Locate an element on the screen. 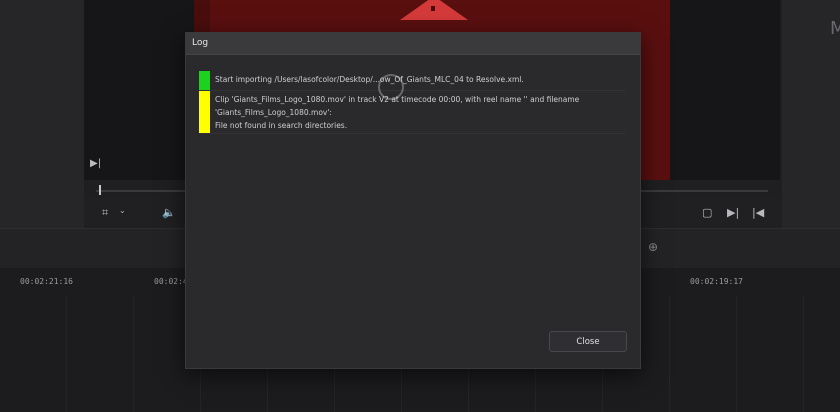 This screenshot has height=412, width=840. step-frame-icon: ▶| is located at coordinates (95, 163).